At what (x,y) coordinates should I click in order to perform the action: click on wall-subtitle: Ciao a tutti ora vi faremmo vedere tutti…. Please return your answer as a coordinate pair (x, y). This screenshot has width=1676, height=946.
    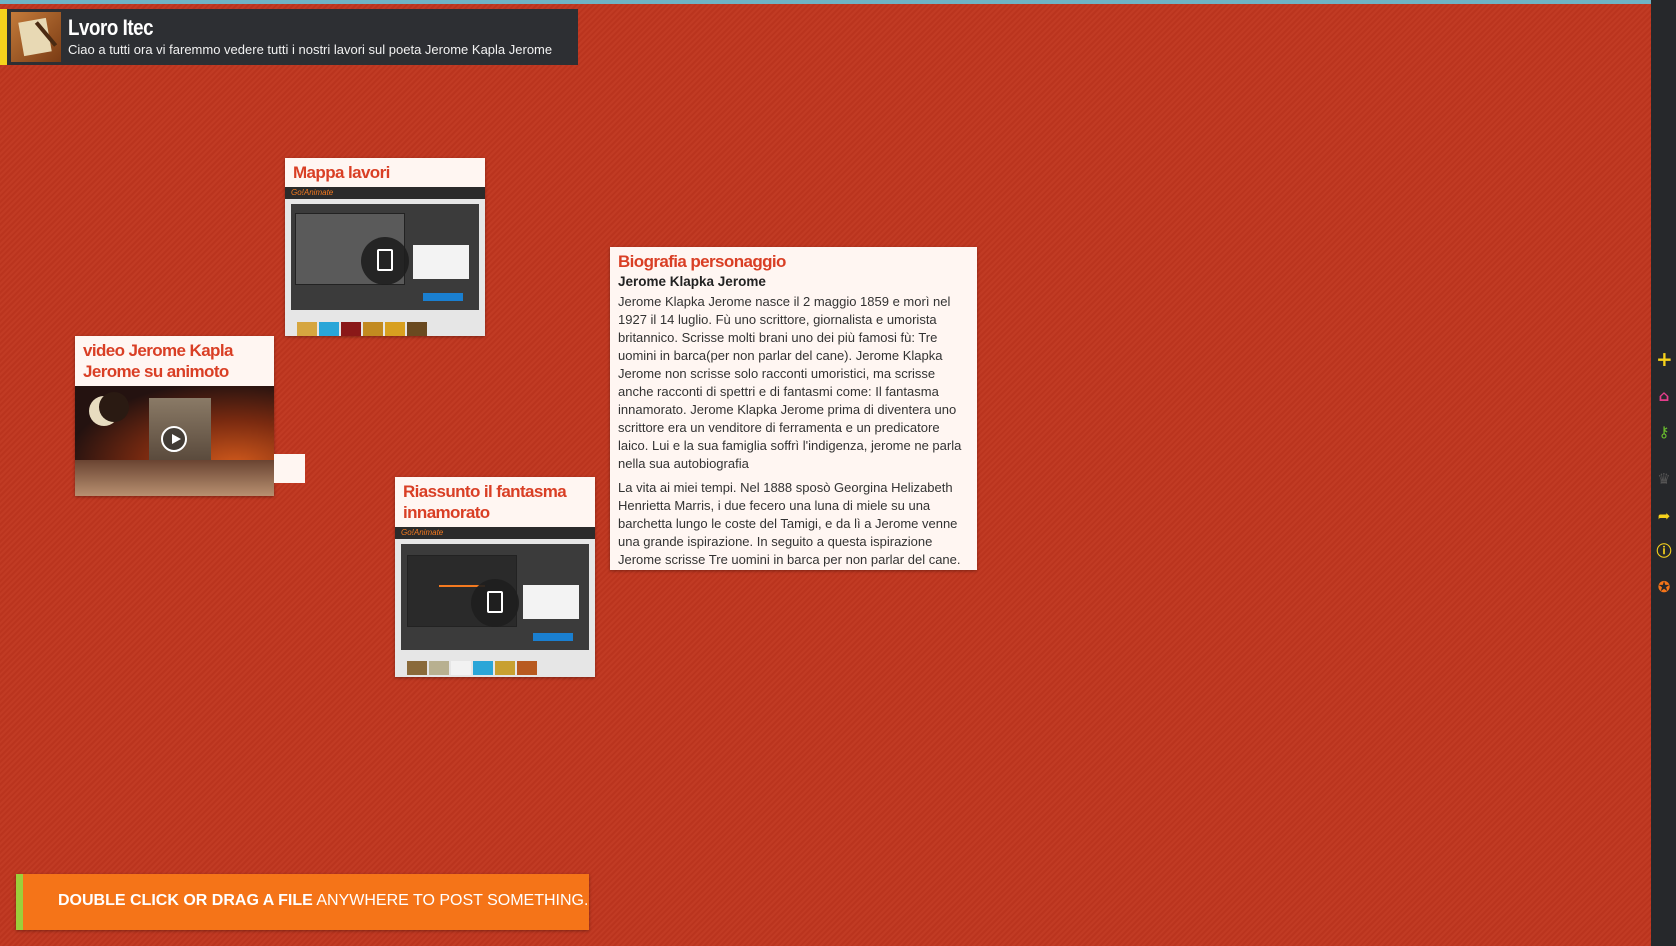
    Looking at the image, I should click on (310, 49).